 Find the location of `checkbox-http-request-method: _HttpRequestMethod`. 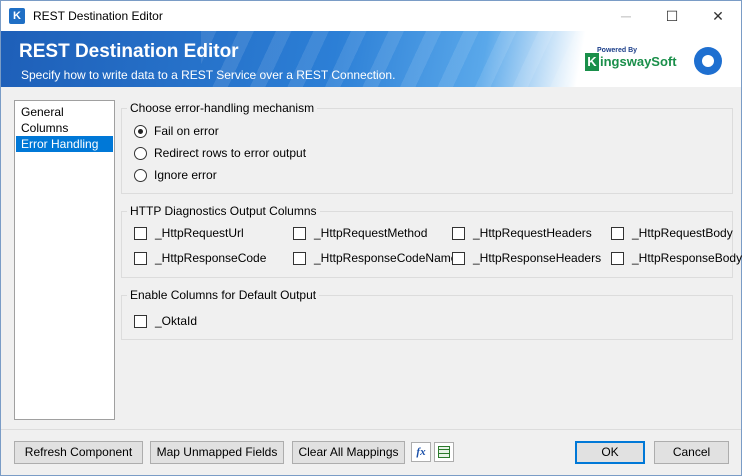

checkbox-http-request-method: _HttpRequestMethod is located at coordinates (360, 233).